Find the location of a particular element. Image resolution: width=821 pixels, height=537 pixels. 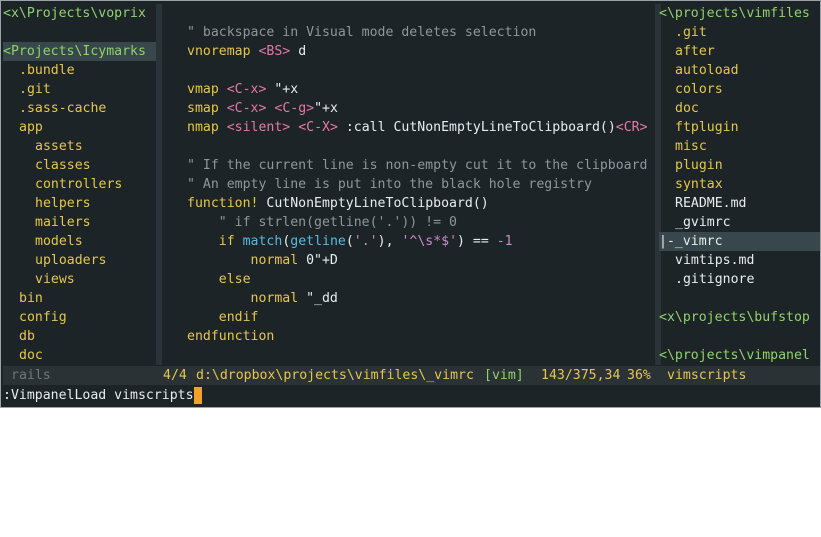

tree-item-label: <Projects\Icymarks is located at coordinates (74, 51).